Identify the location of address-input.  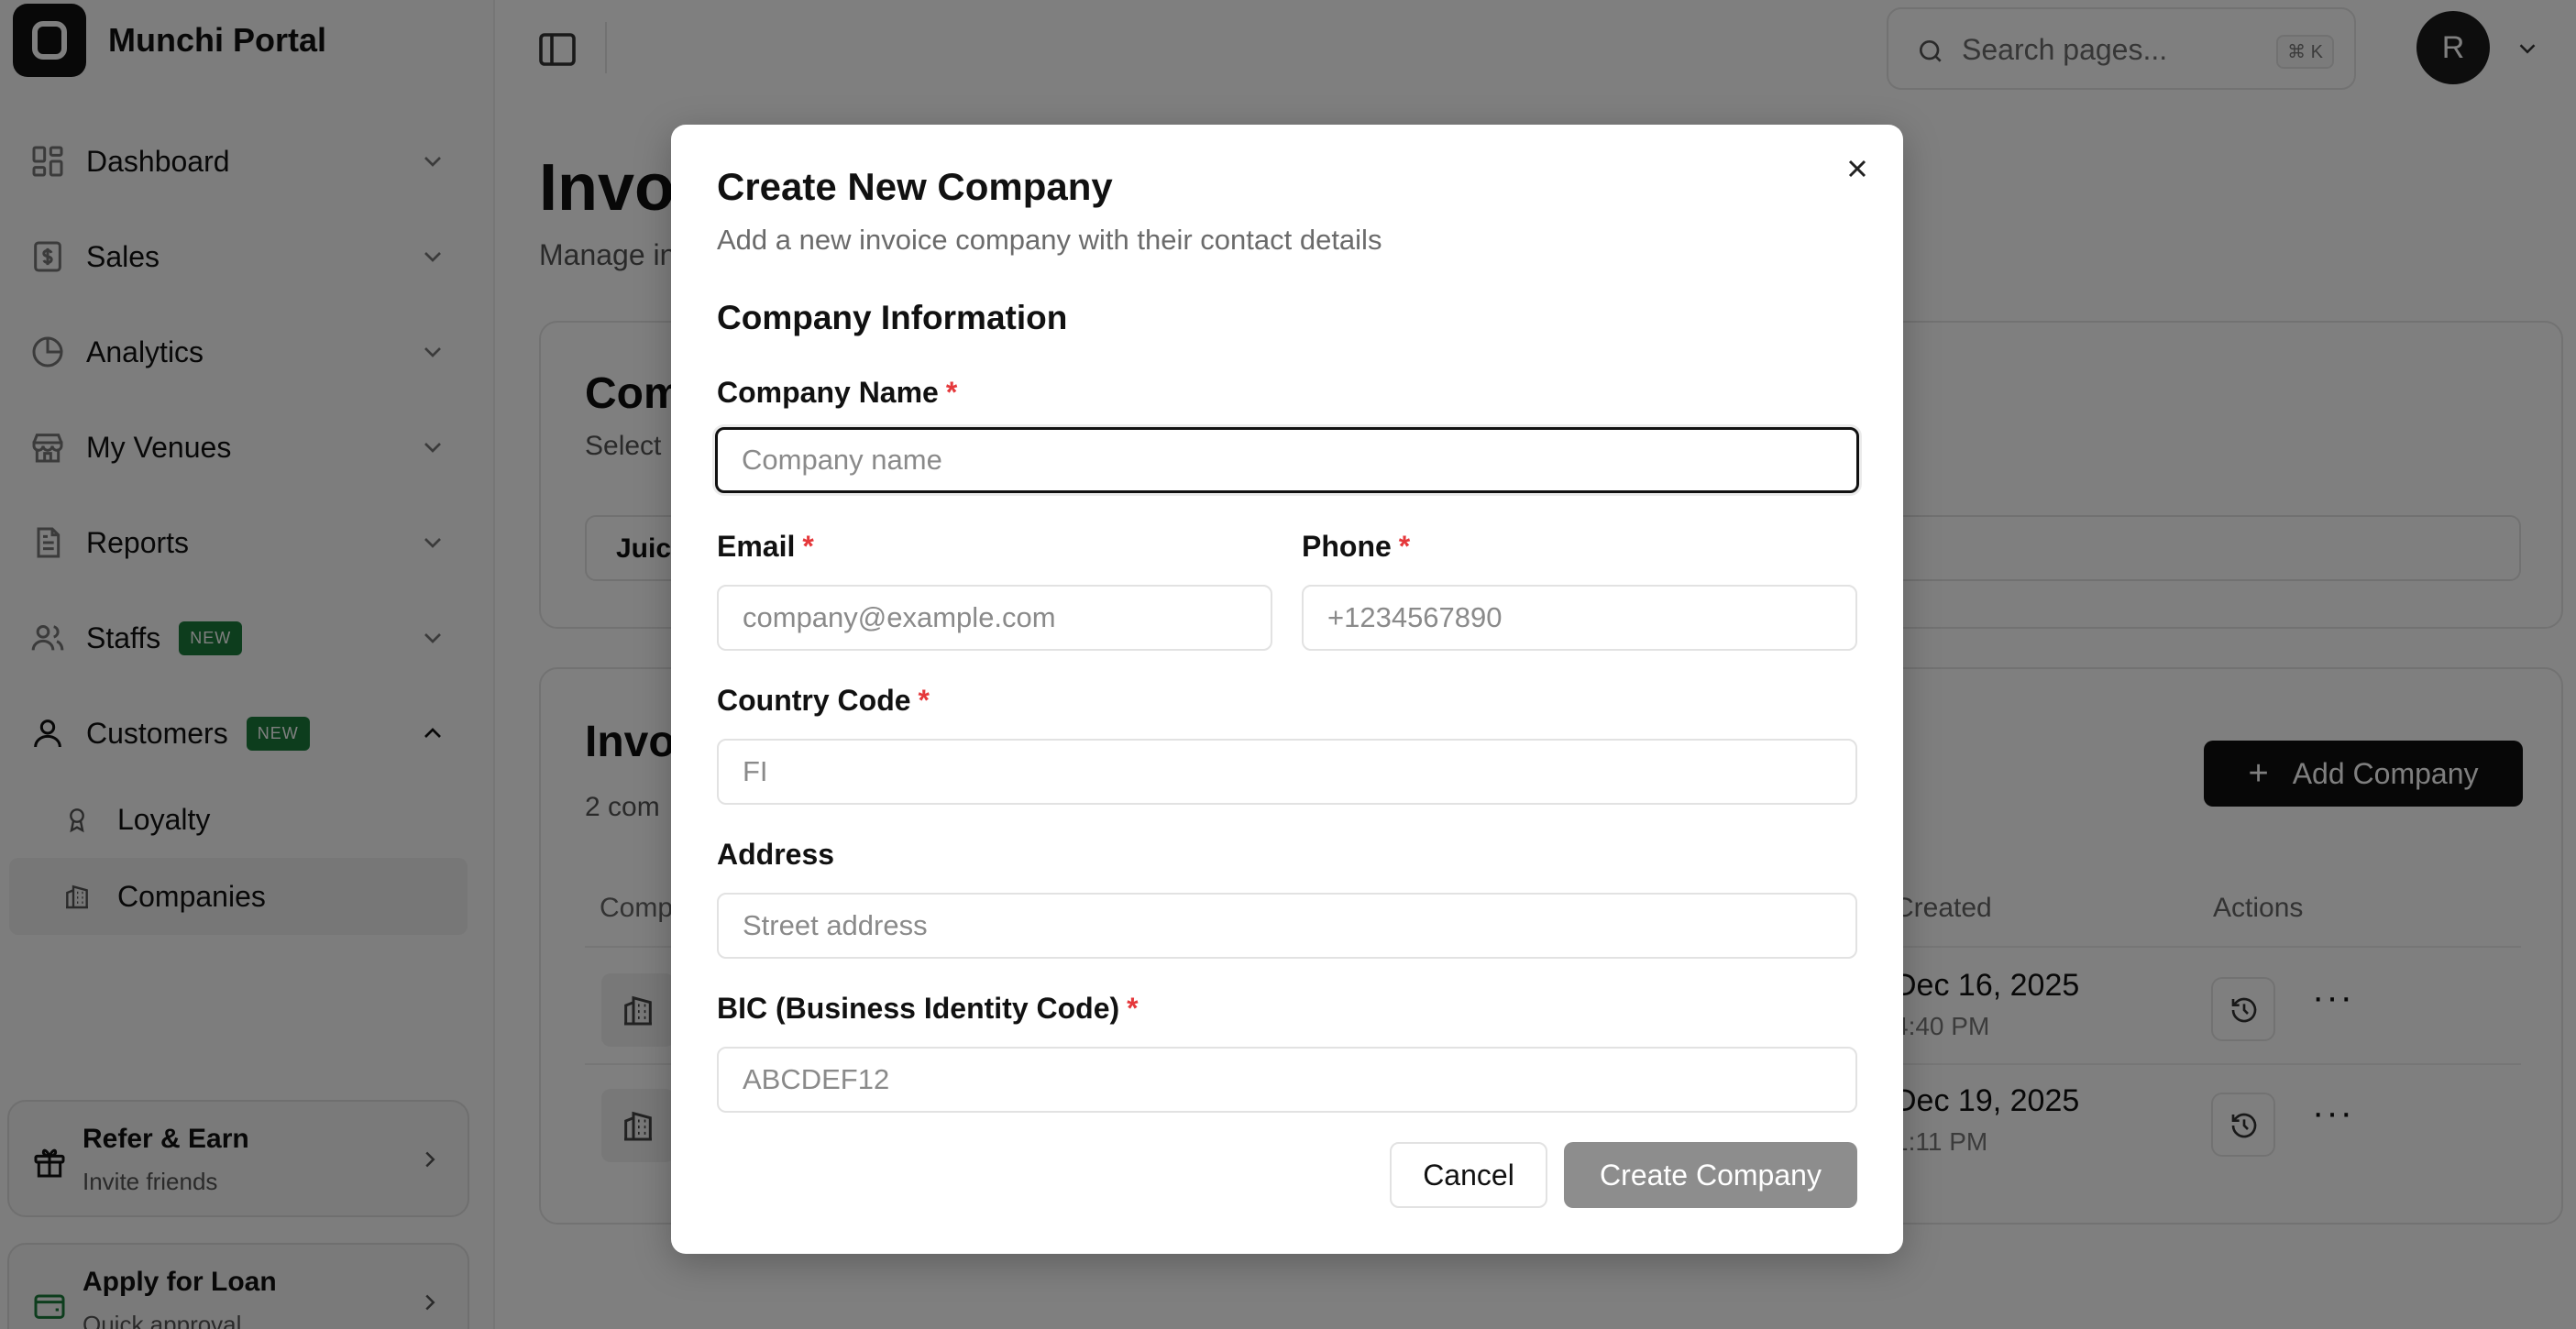
(1287, 926).